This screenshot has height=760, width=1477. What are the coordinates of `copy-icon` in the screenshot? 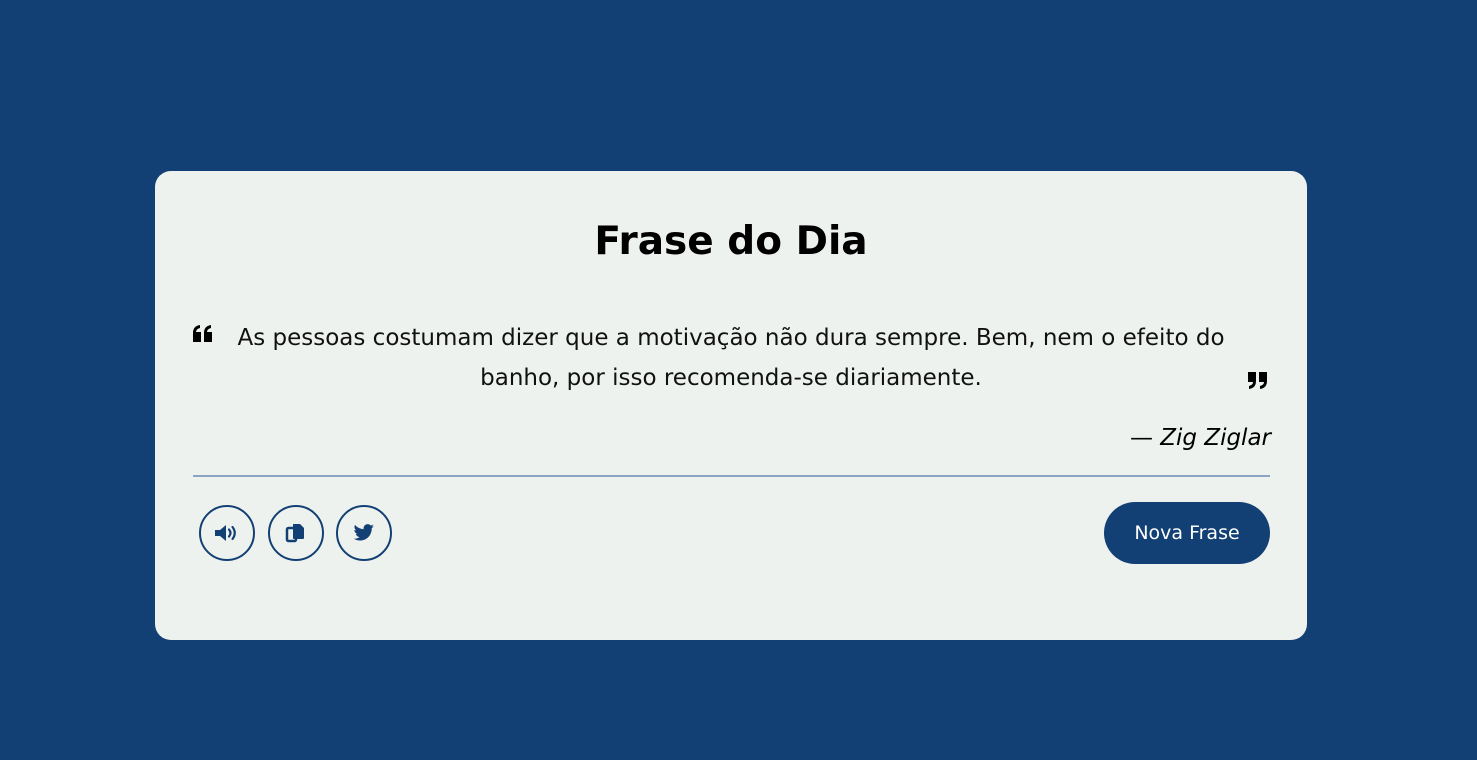 It's located at (294, 533).